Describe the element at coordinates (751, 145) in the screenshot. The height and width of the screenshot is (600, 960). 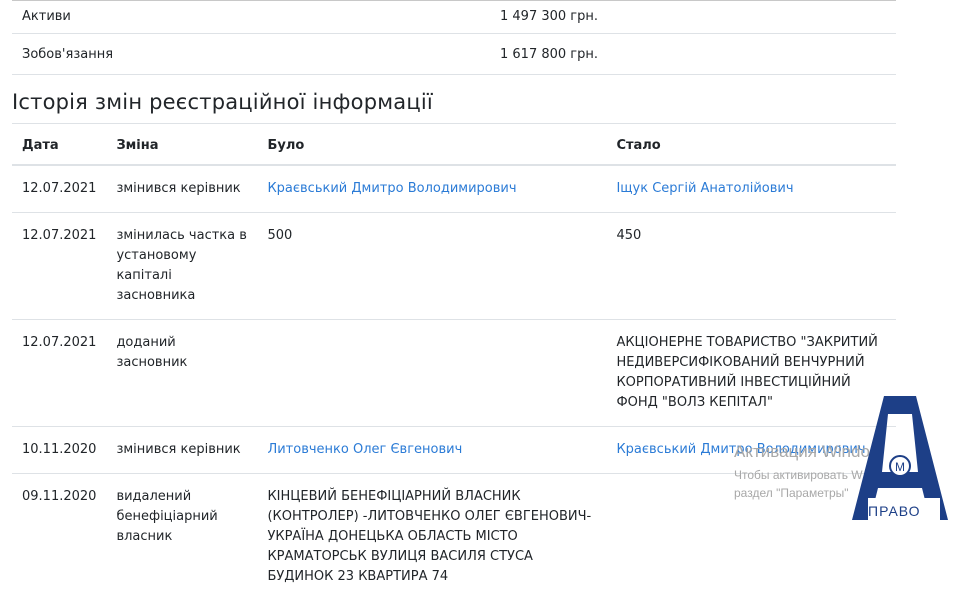
I see `header-became: Стало` at that location.